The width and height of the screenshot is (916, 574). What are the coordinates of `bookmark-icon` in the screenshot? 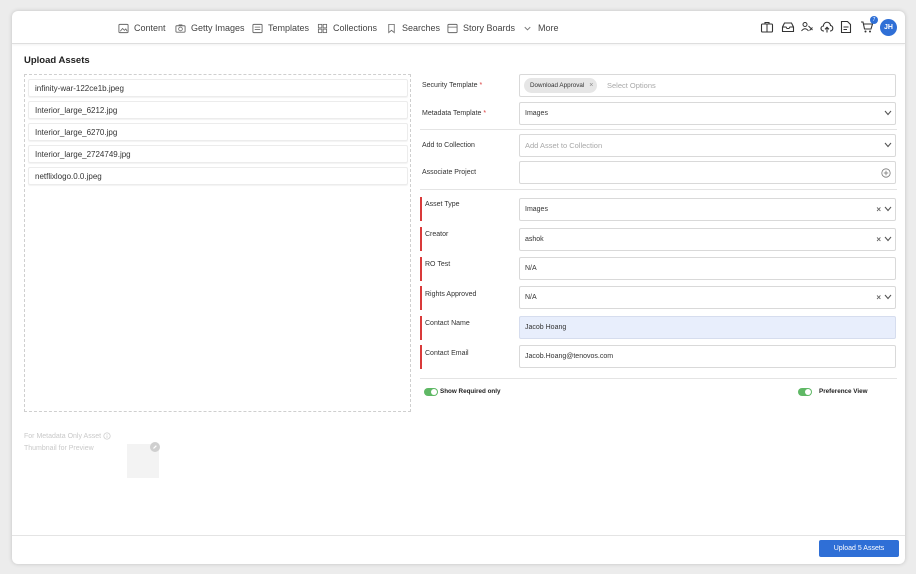 It's located at (391, 28).